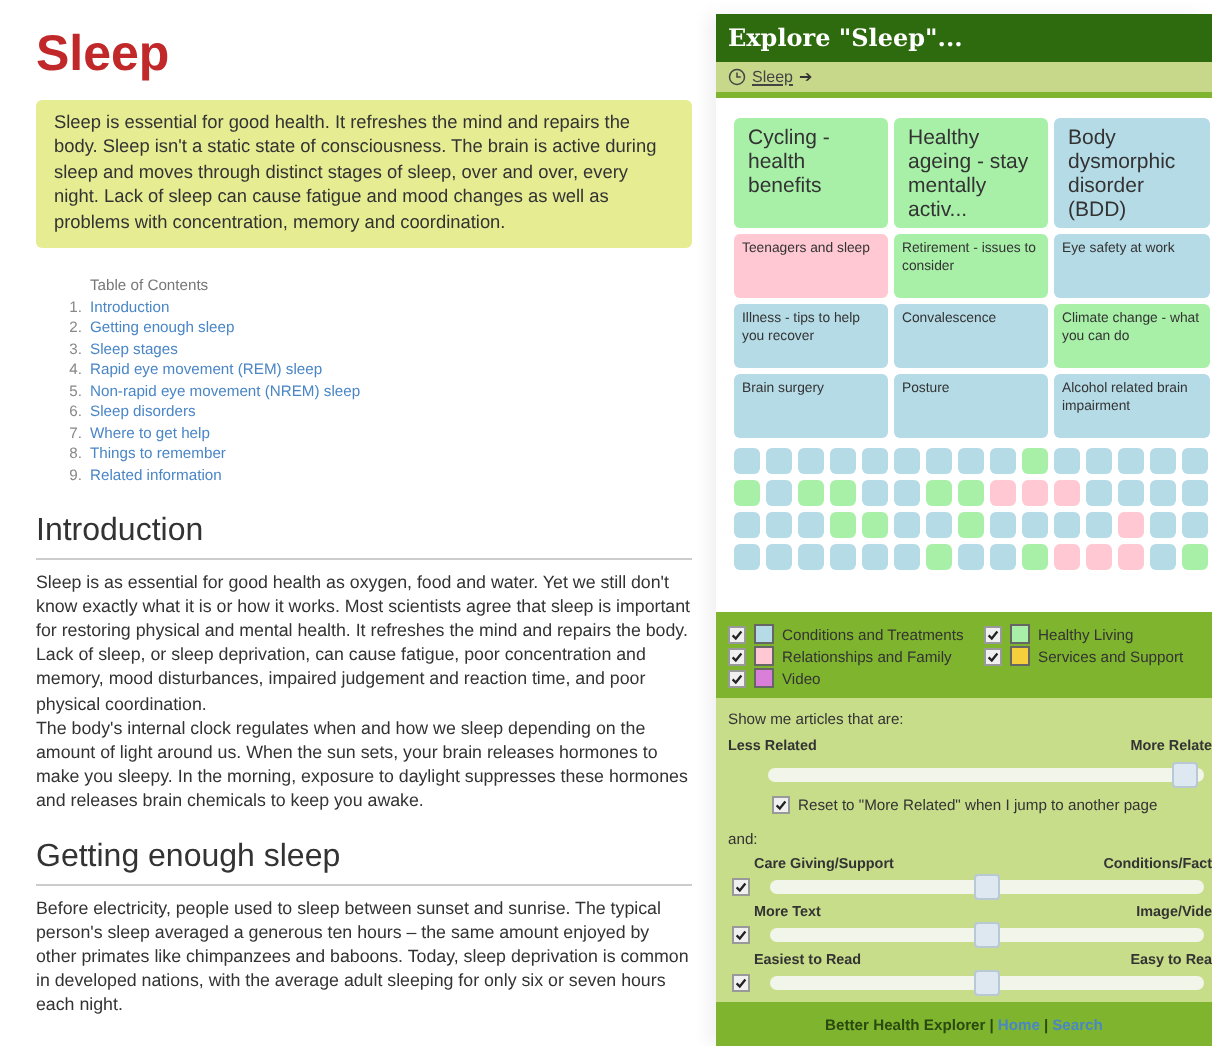 The height and width of the screenshot is (1046, 1212). I want to click on paragraph: Sleep is as essential for good health as oxygen, food and water. Yet we still don't know exactly what it is or how it works. Most scientists agree that sleep is important for restoring physical and mental health. It refreshes the mind and repairs the body. Lack of sleep, or sleep deprivation, can cause fatigue, poor concentration and memory, mood disturbances, impaired judgement and reaction time, and poor physical coordination., so click(364, 643).